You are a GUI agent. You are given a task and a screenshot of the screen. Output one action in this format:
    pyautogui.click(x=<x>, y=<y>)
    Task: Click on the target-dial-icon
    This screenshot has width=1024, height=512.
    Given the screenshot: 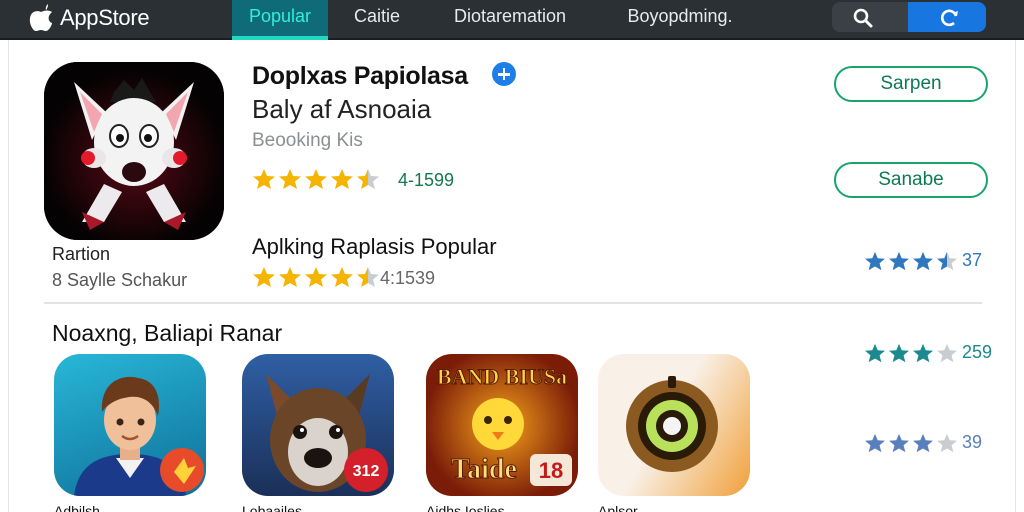 What is the action you would take?
    pyautogui.click(x=672, y=424)
    